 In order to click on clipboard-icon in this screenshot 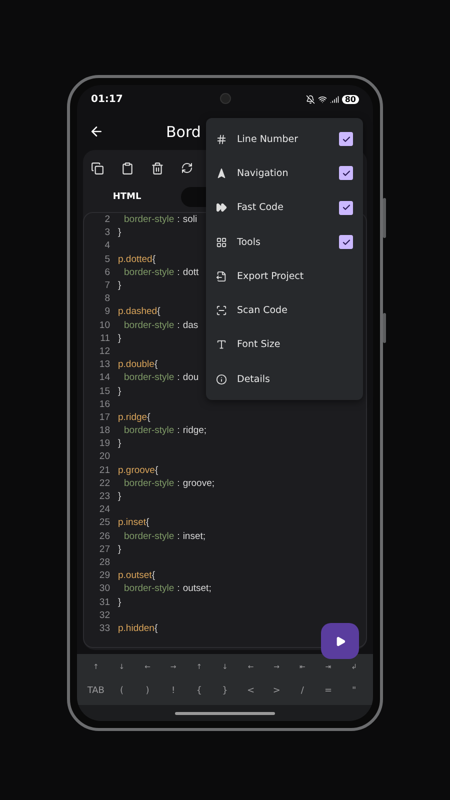, I will do `click(127, 168)`.